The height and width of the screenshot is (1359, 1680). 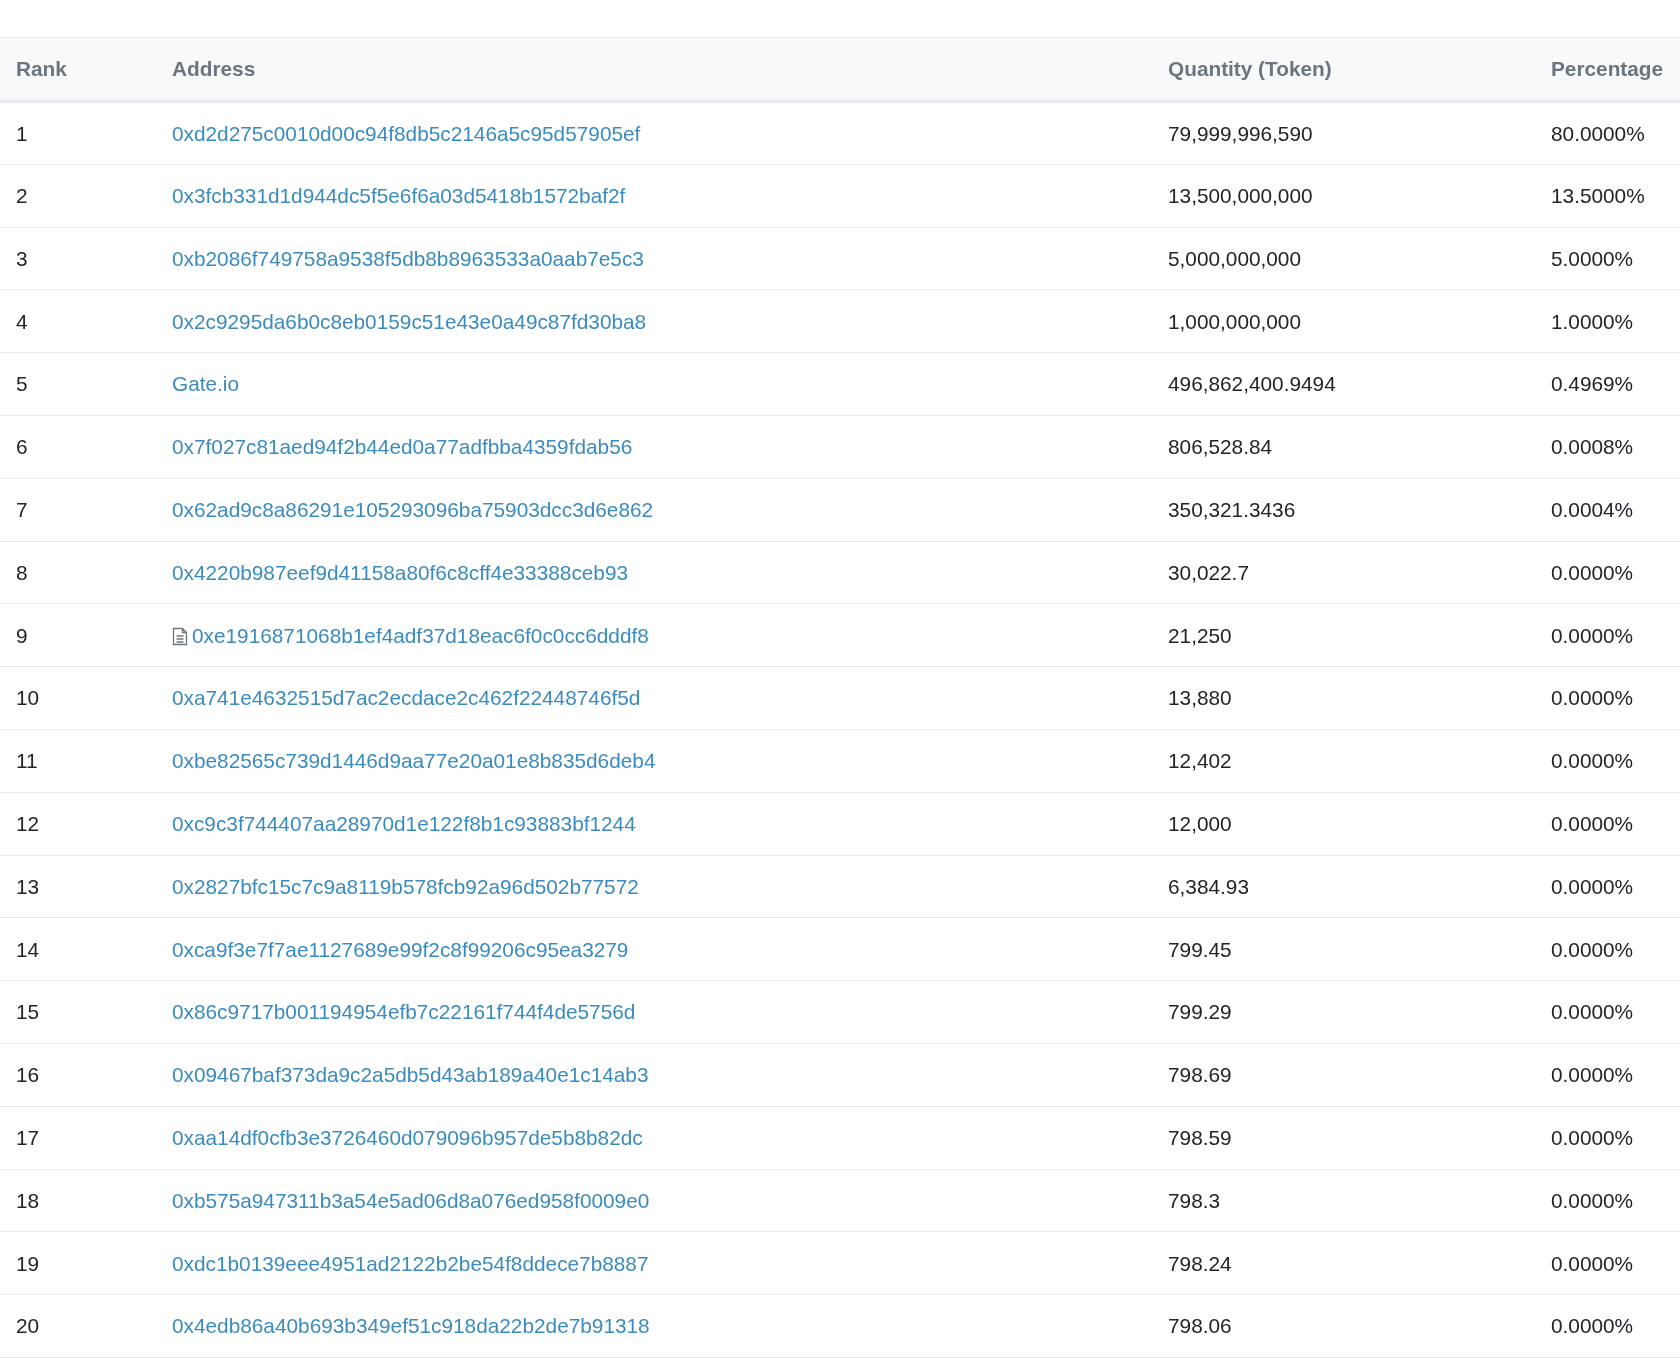 What do you see at coordinates (406, 133) in the screenshot?
I see `address-link: 0xd2d275c0010d00c94f8db5c2146a5c95d57905ef` at bounding box center [406, 133].